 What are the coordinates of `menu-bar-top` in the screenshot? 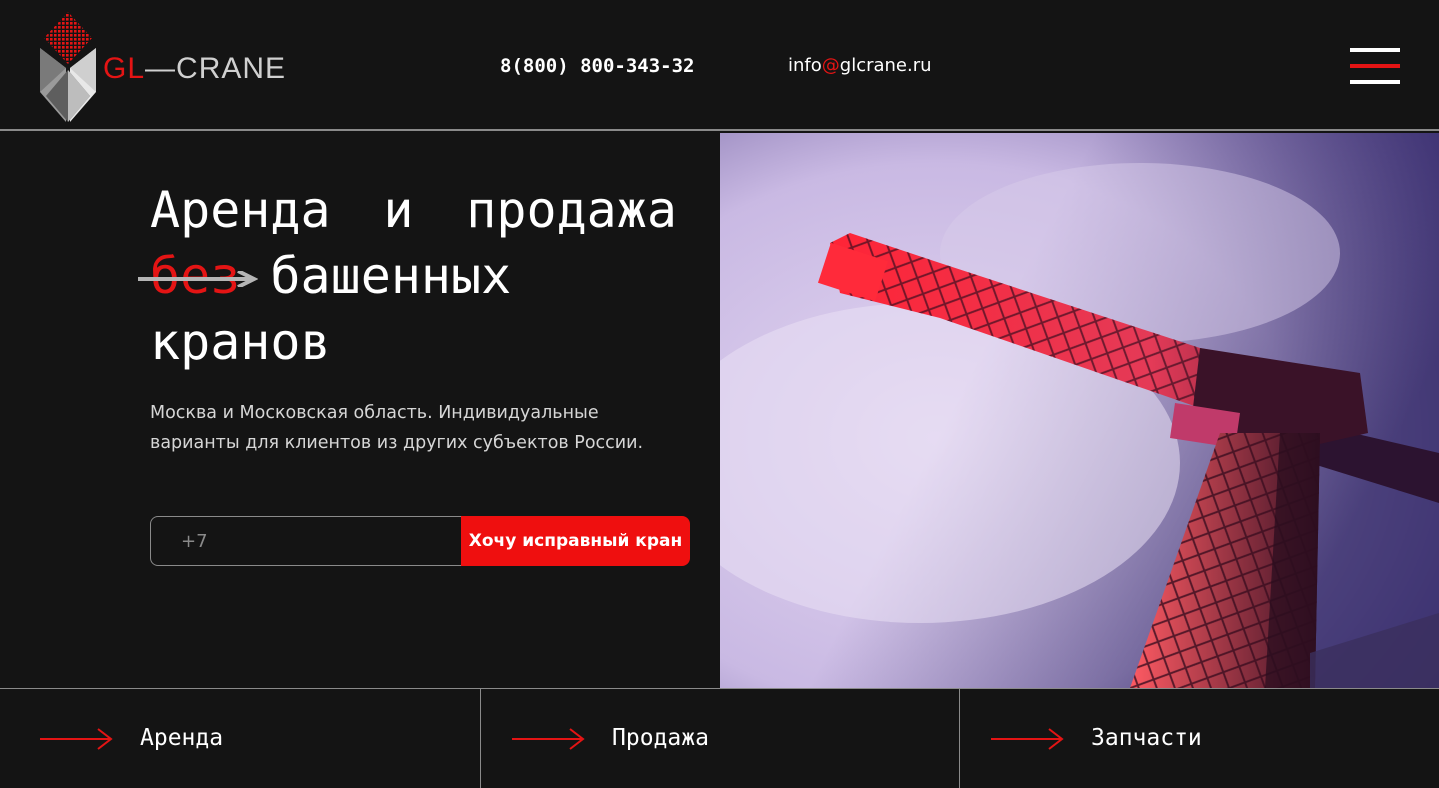 It's located at (1375, 50).